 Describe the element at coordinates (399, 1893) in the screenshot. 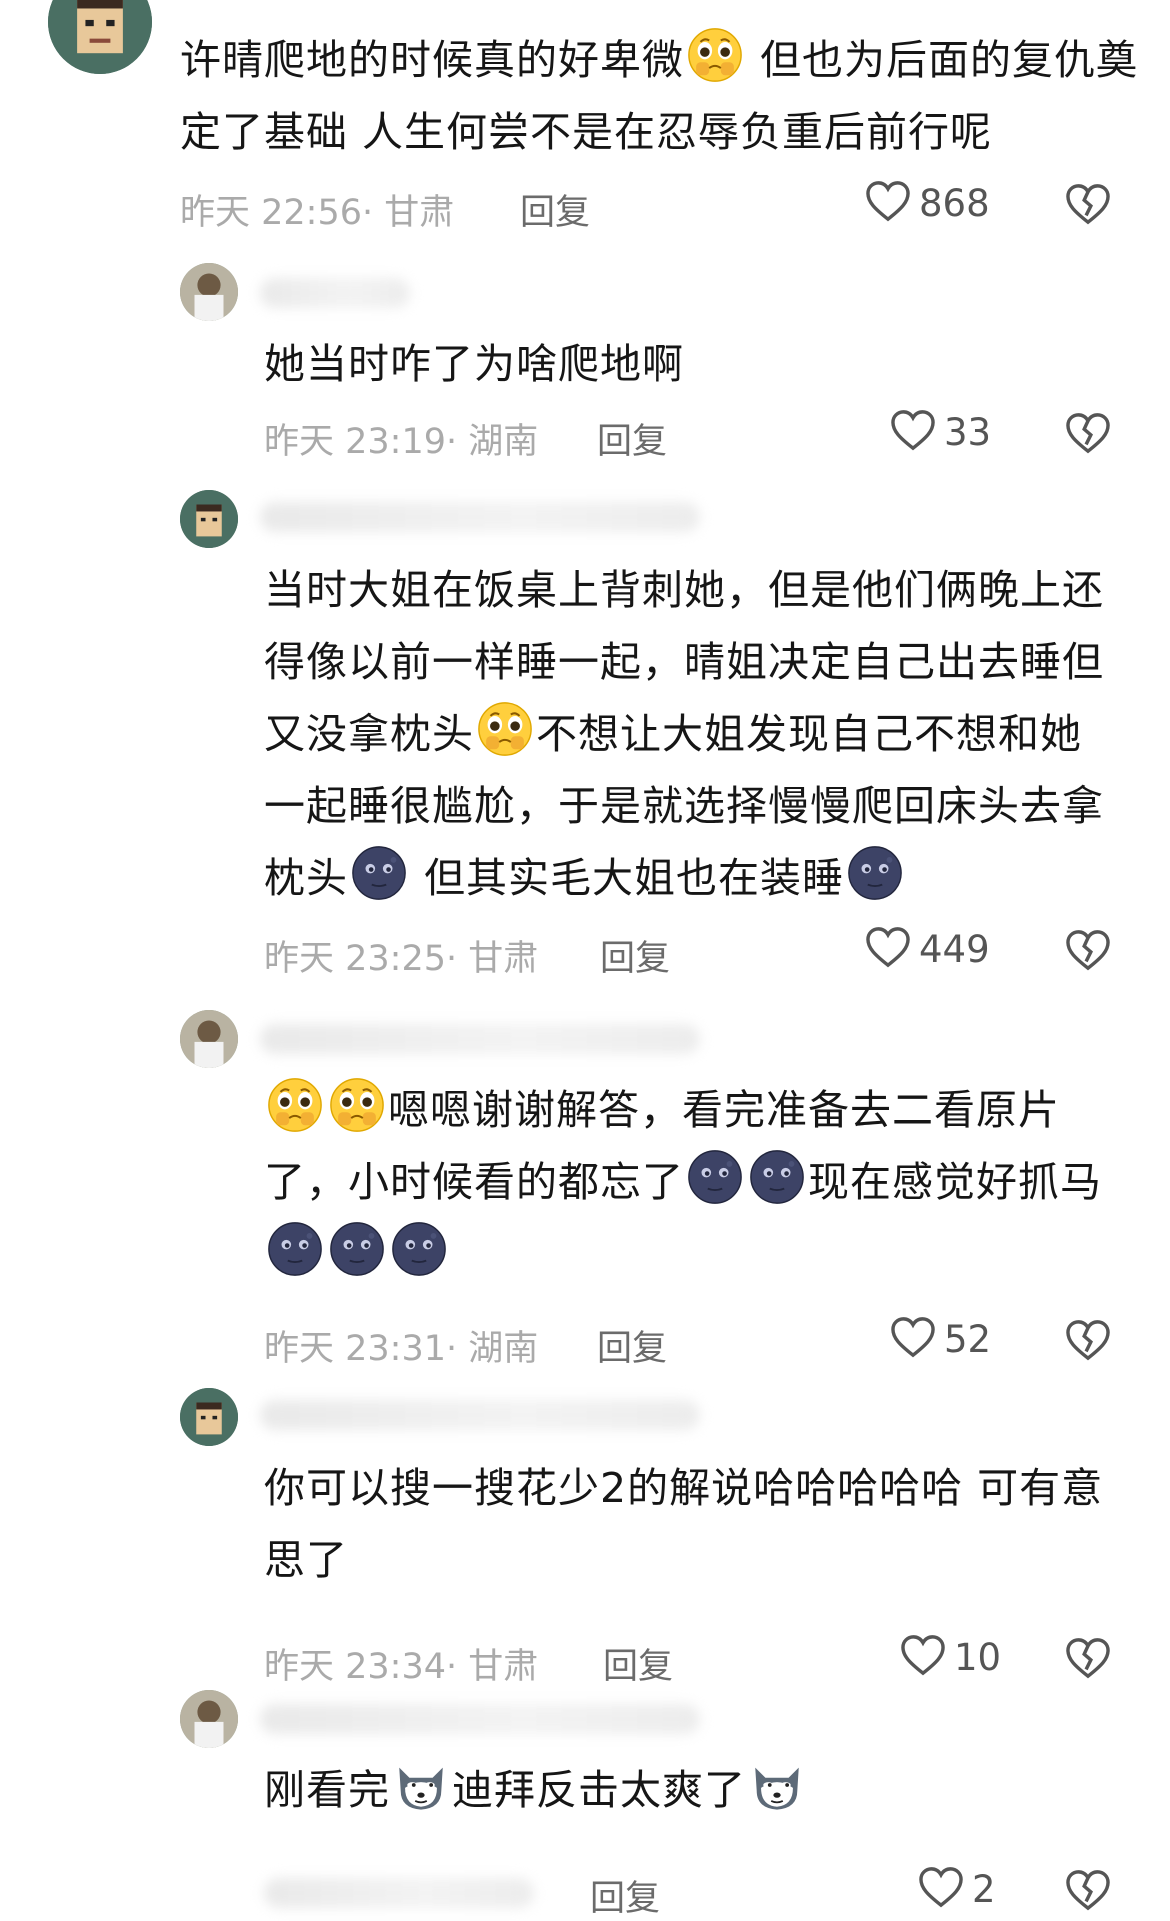

I see `comment-time-blurred` at that location.